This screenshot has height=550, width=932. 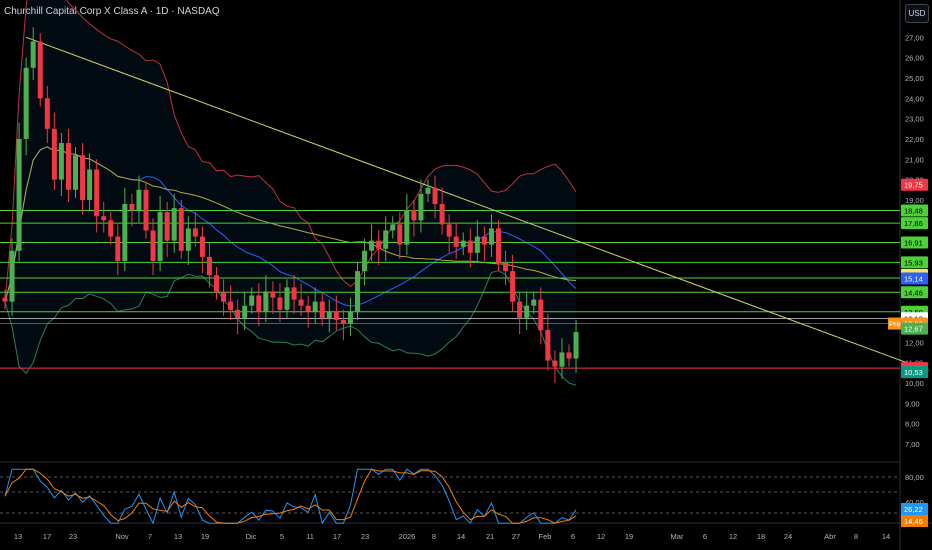 What do you see at coordinates (886, 536) in the screenshot?
I see `time-tick-label: 14` at bounding box center [886, 536].